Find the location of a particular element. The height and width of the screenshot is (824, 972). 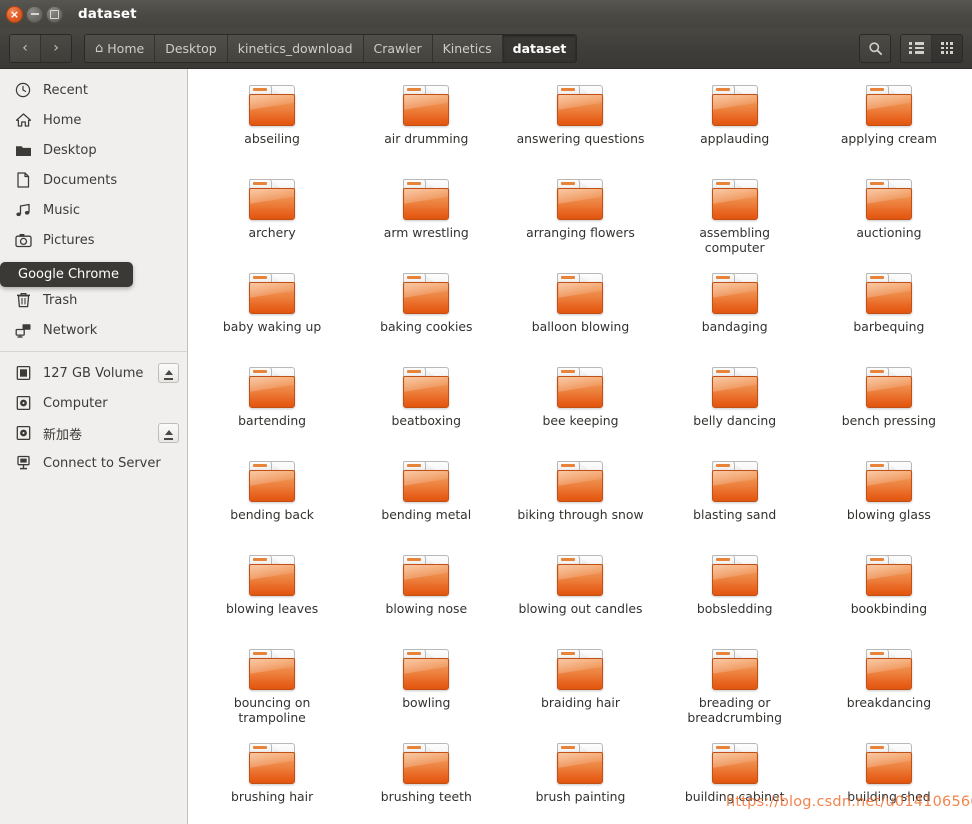

sidebar-item-label: Desktop is located at coordinates (70, 150).